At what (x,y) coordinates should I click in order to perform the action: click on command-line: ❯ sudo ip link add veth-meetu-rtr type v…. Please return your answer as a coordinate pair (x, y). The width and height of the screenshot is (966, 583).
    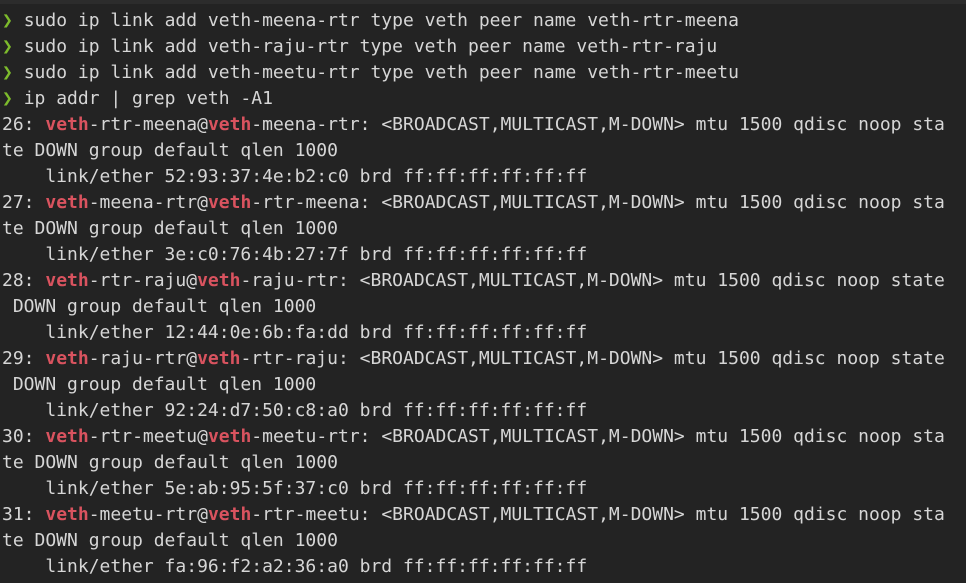
    Looking at the image, I should click on (483, 73).